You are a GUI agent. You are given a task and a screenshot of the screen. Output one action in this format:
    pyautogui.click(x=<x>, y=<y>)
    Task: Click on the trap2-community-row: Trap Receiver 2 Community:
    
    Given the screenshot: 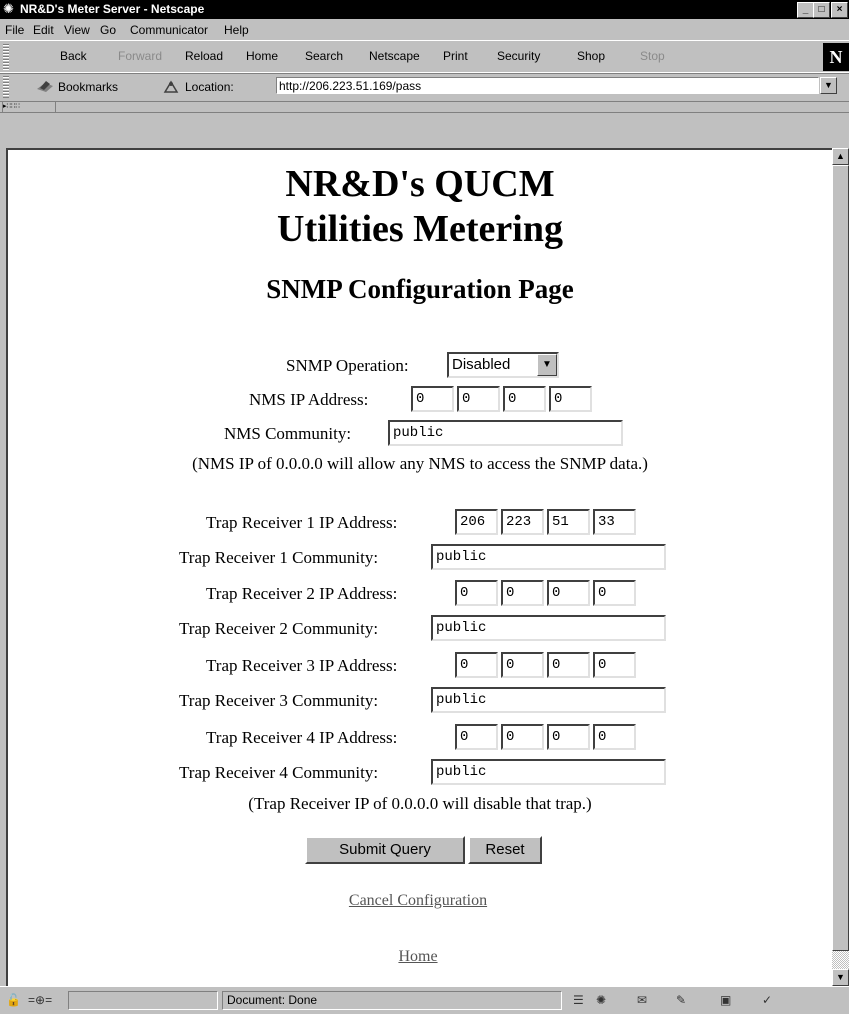 What is the action you would take?
    pyautogui.click(x=420, y=628)
    